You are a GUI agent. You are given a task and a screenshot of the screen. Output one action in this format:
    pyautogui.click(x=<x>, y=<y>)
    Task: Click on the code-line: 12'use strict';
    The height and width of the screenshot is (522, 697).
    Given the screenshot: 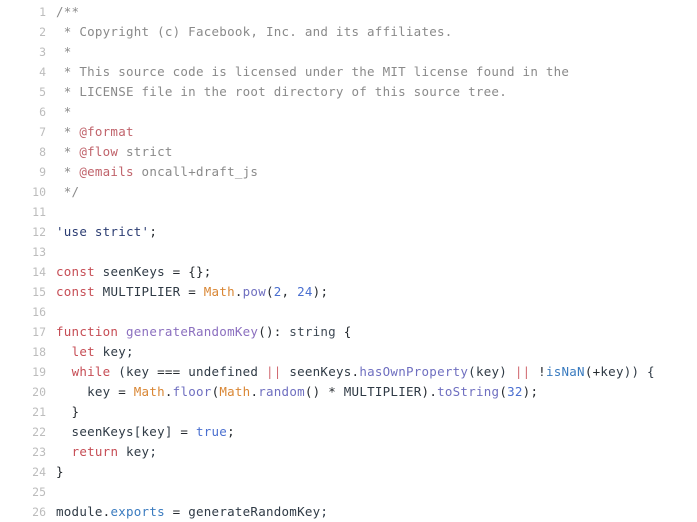 What is the action you would take?
    pyautogui.click(x=348, y=232)
    